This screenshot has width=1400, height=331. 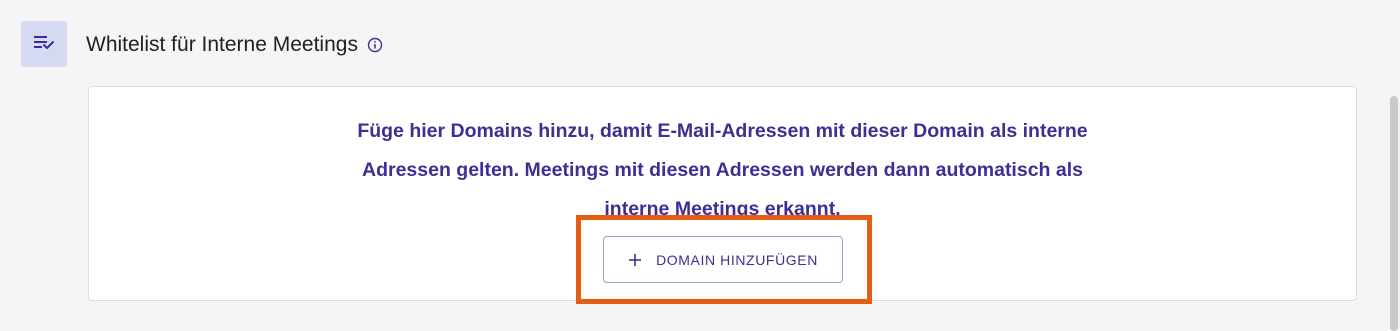 I want to click on section-header: Whitelist für Interne Meetings, so click(x=234, y=45).